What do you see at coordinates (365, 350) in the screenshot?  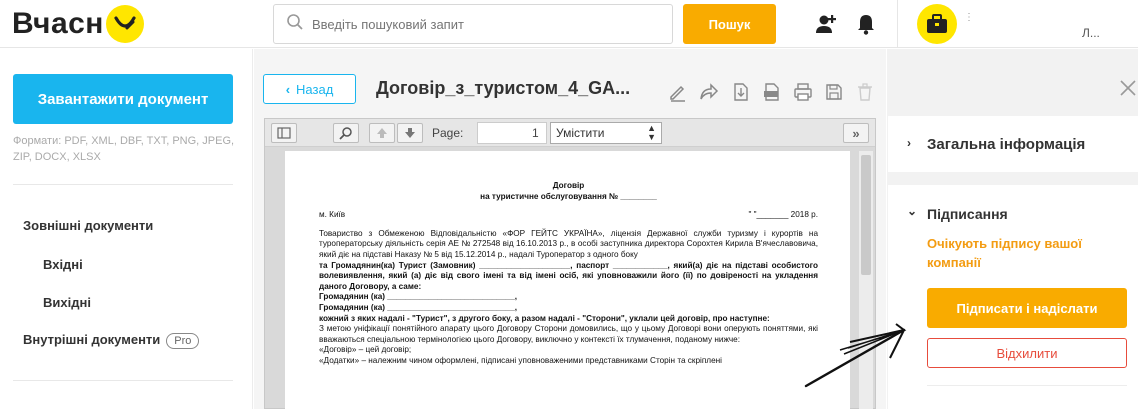 I see `document-paragraph: «Договір» – цей договір;` at bounding box center [365, 350].